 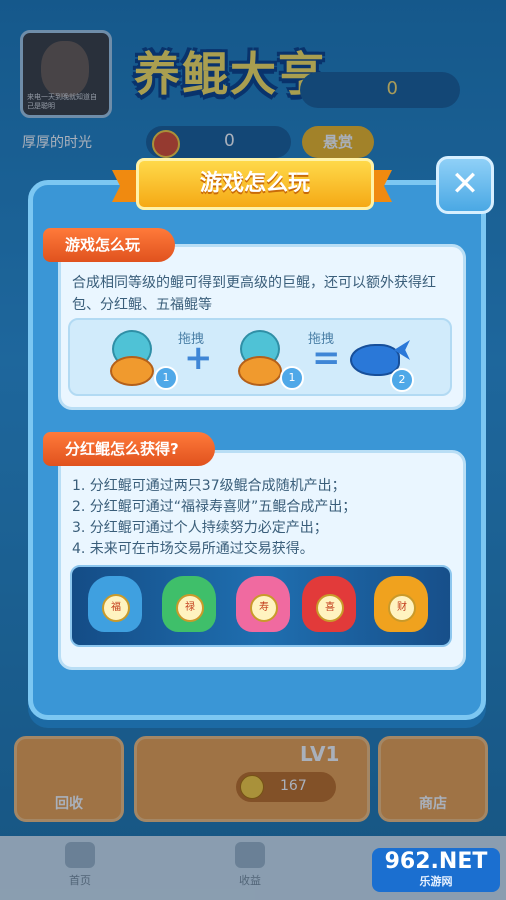 What do you see at coordinates (402, 380) in the screenshot?
I see `level-badge-result: 2` at bounding box center [402, 380].